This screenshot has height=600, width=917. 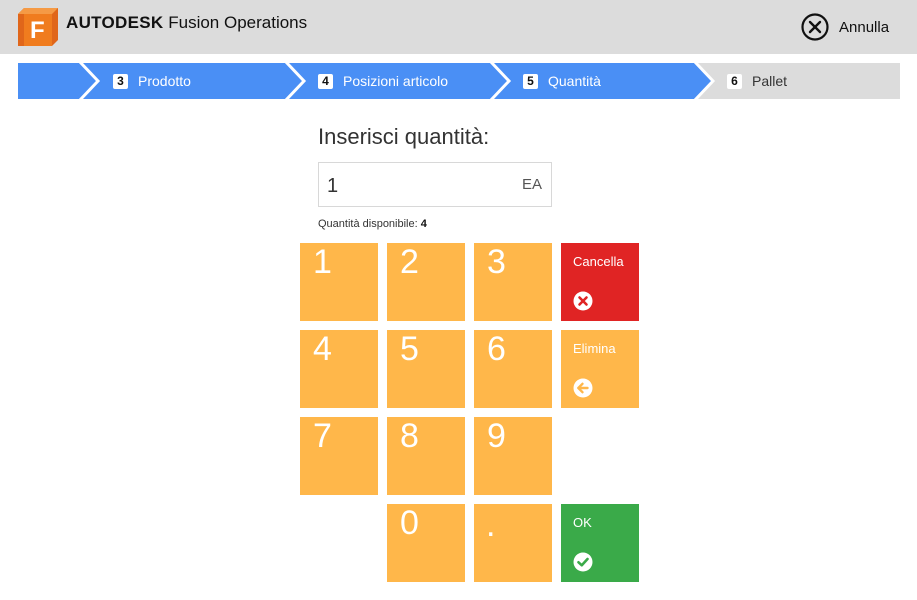 I want to click on key-digit: ., so click(x=491, y=525).